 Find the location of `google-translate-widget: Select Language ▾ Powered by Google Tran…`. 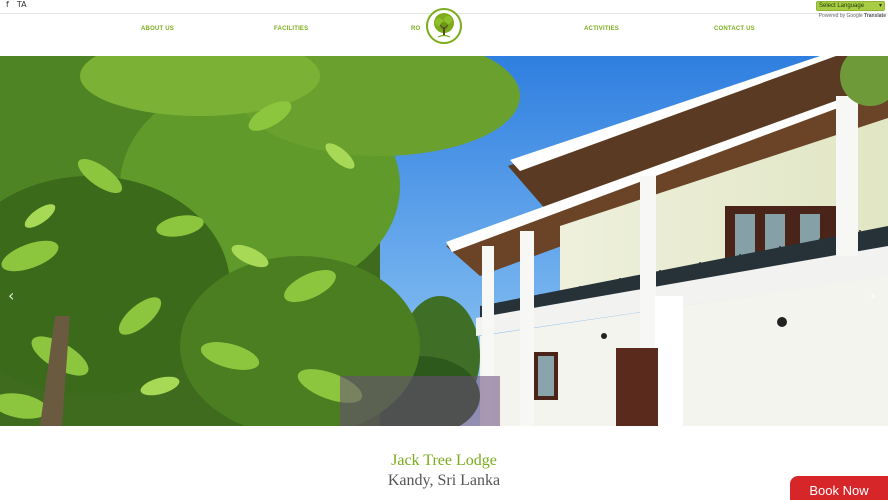

google-translate-widget: Select Language ▾ Powered by Google Tran… is located at coordinates (851, 10).